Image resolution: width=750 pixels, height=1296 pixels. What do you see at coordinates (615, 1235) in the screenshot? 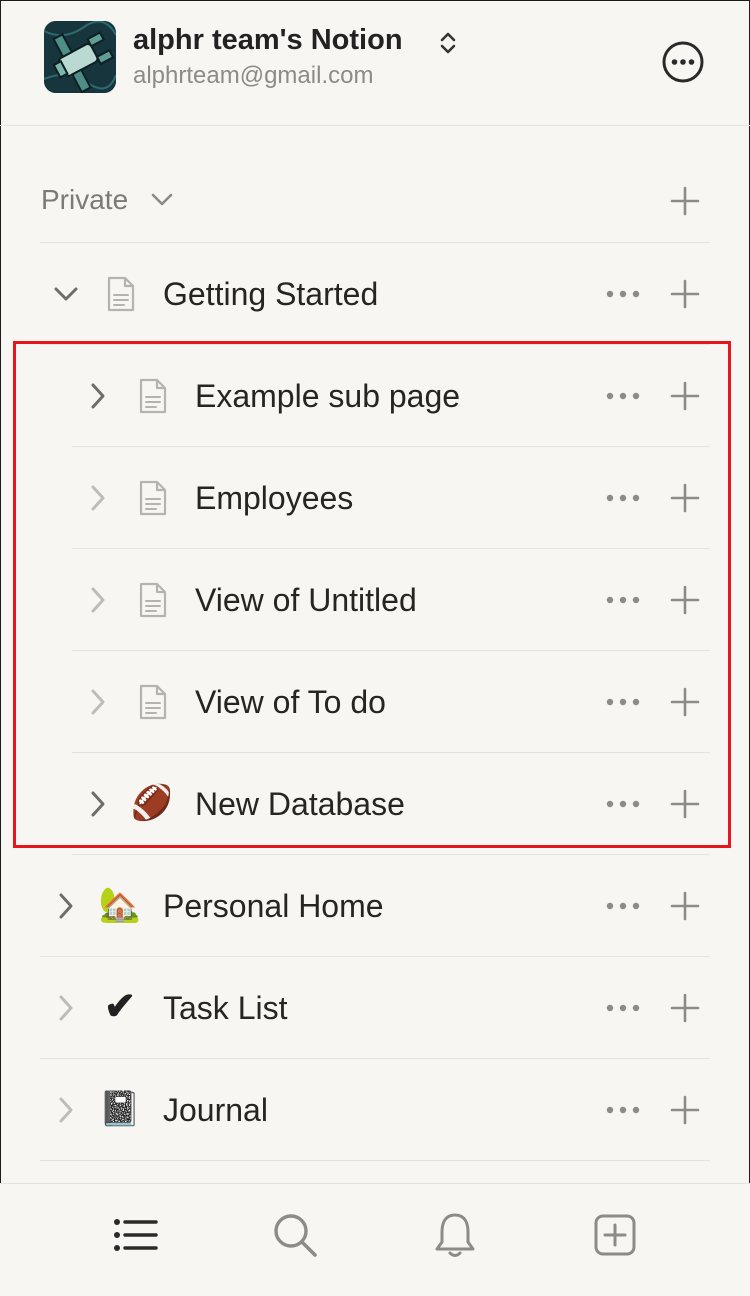
I see `new-page-icon` at bounding box center [615, 1235].